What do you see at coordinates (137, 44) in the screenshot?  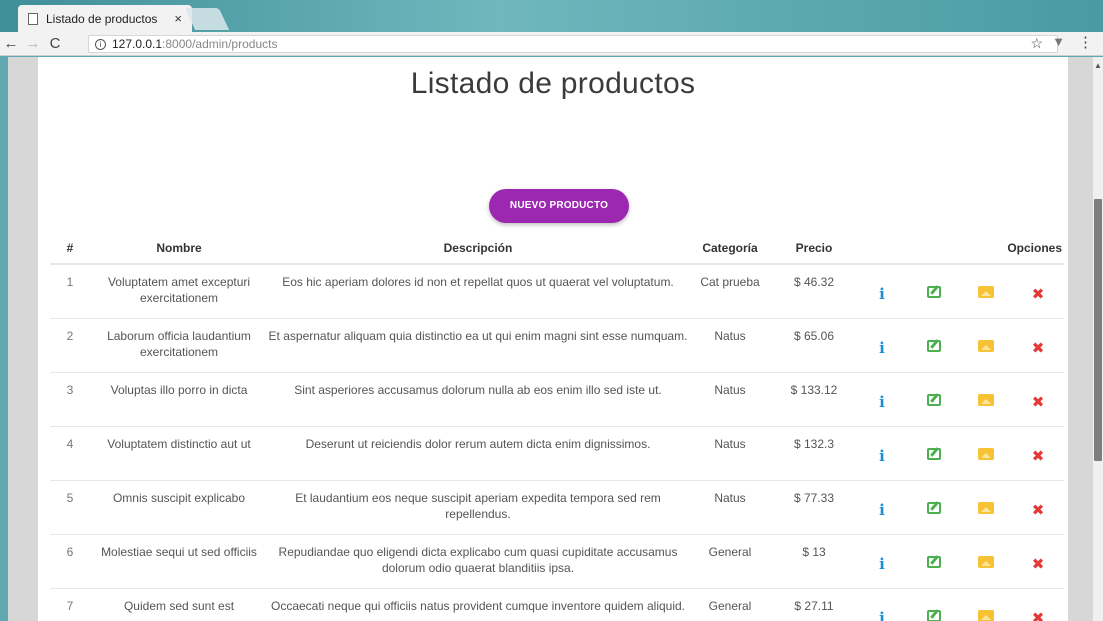 I see `url-host: 127.0.0.1` at bounding box center [137, 44].